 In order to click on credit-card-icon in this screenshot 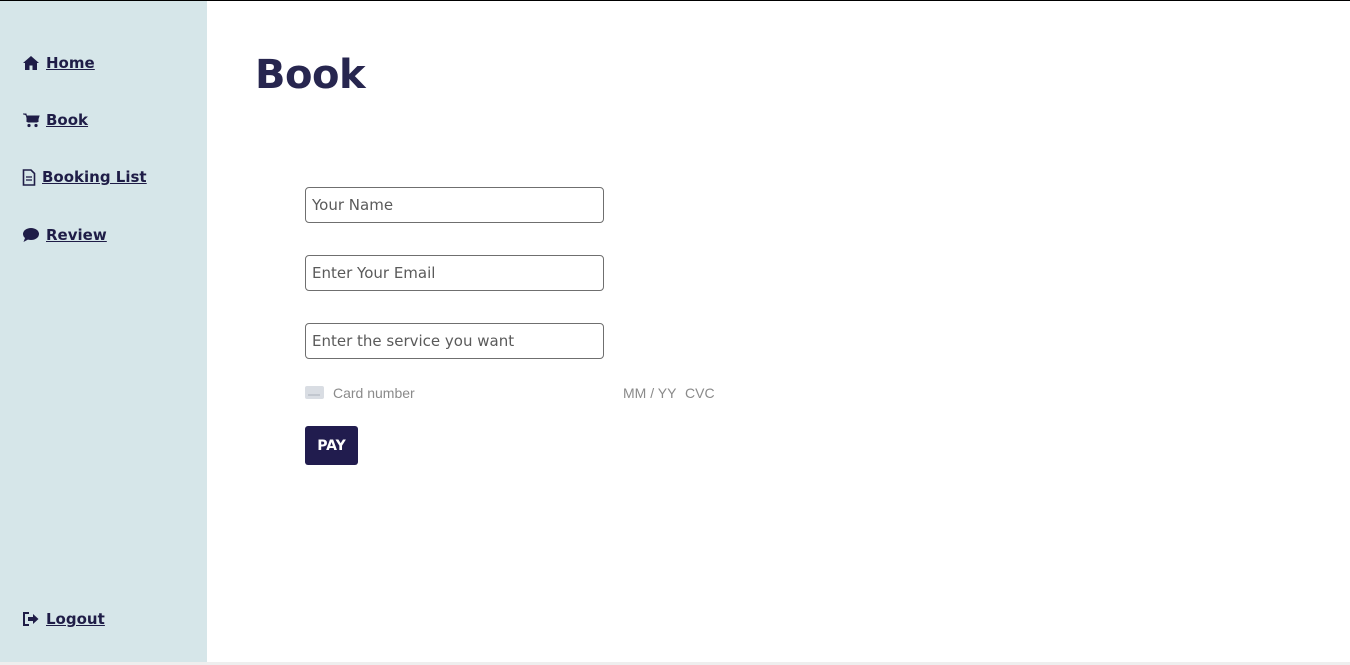, I will do `click(314, 392)`.